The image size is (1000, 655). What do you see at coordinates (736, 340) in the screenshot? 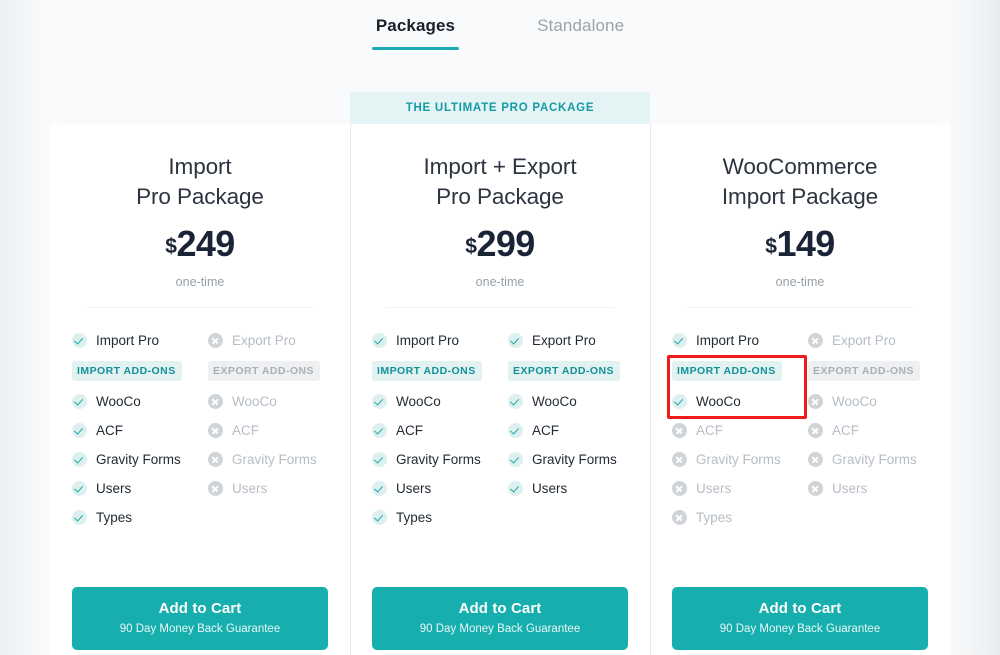
I see `feature-row: Import Pro` at bounding box center [736, 340].